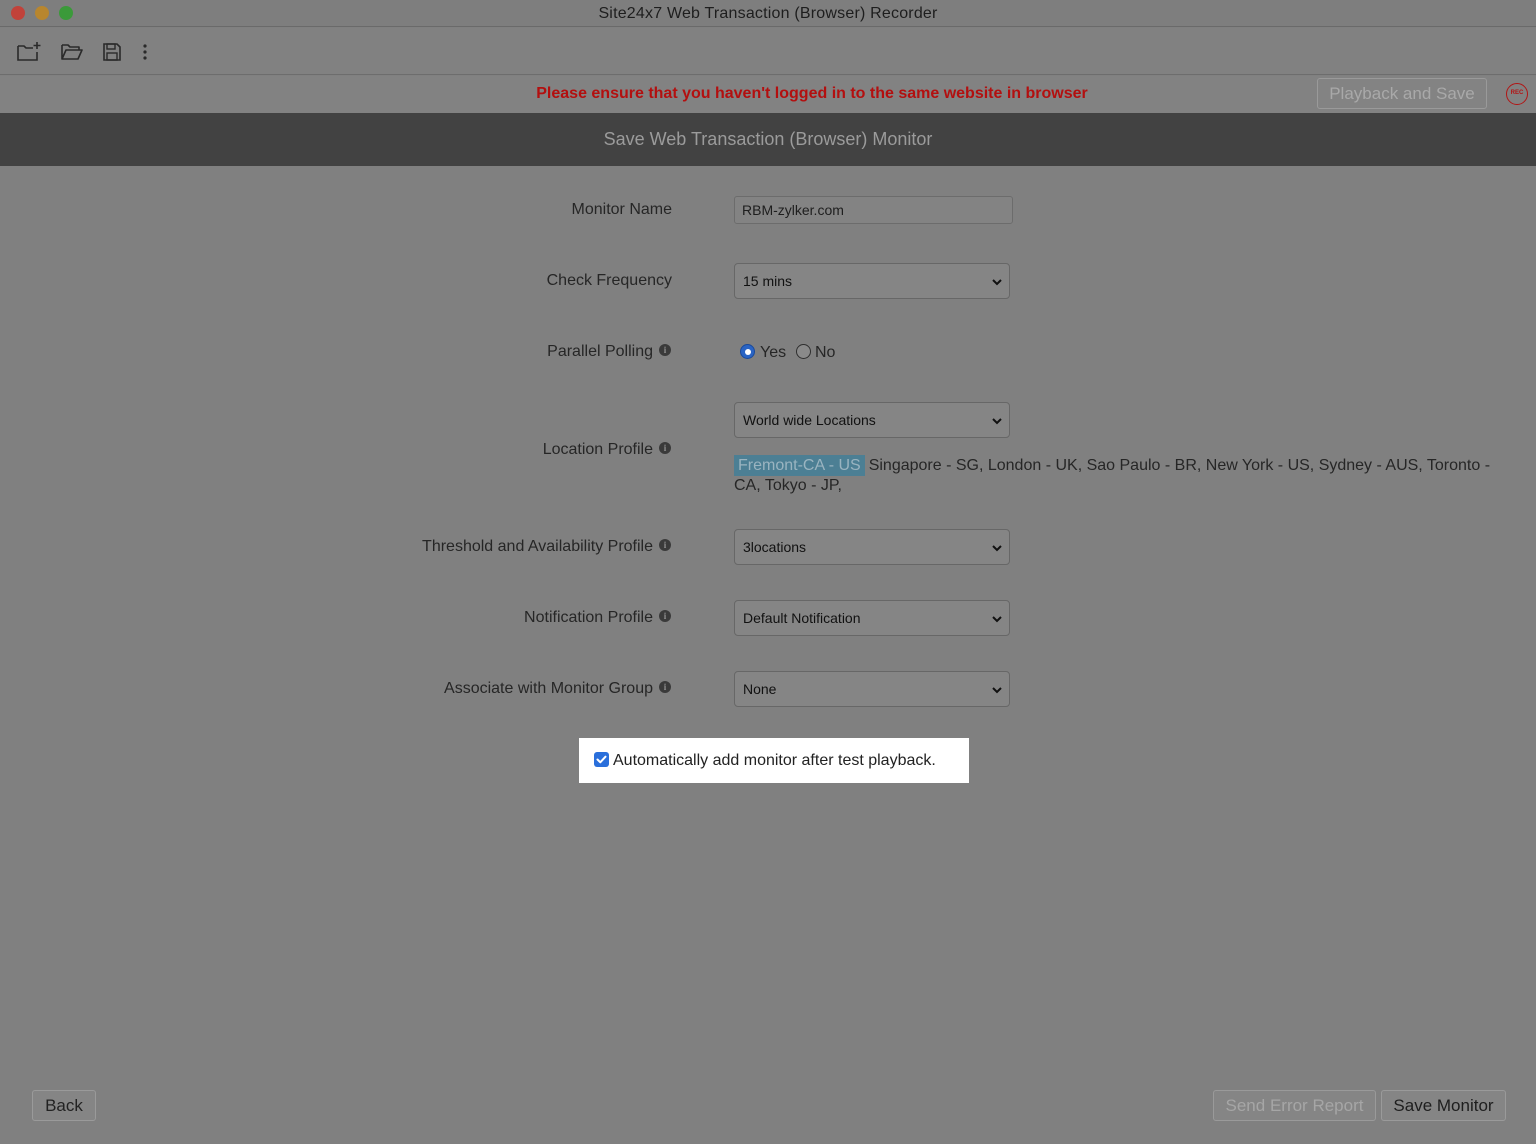 This screenshot has height=1144, width=1536. I want to click on check-frequency-value: 15 mins, so click(768, 281).